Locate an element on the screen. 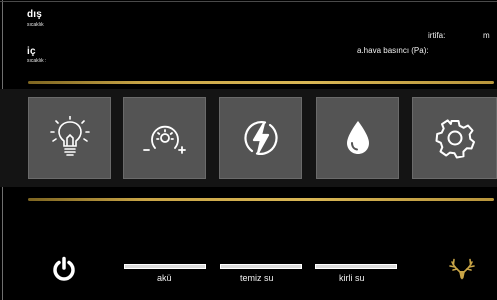 The width and height of the screenshot is (497, 300). clean-water-label: temiz su is located at coordinates (257, 278).